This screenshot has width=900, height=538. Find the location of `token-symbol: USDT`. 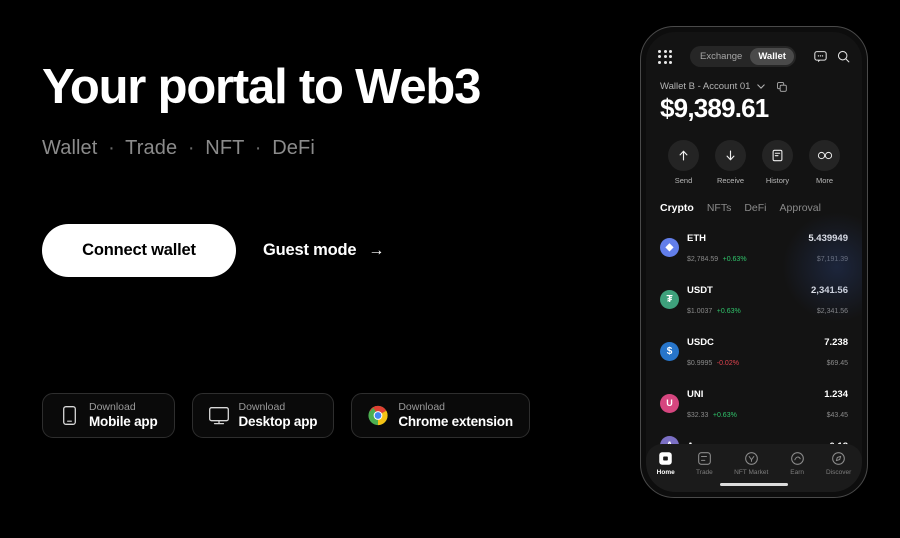

token-symbol: USDT is located at coordinates (700, 290).